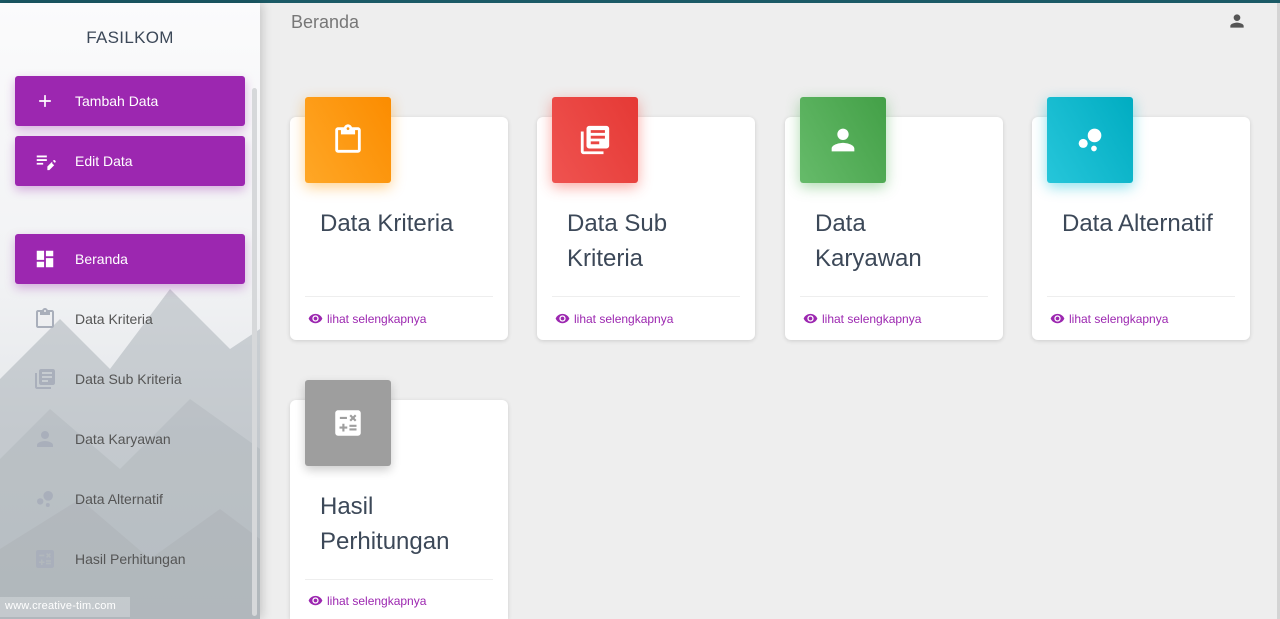 The width and height of the screenshot is (1280, 619). Describe the element at coordinates (114, 319) in the screenshot. I see `sidebar-item-label: Data Kriteria` at that location.